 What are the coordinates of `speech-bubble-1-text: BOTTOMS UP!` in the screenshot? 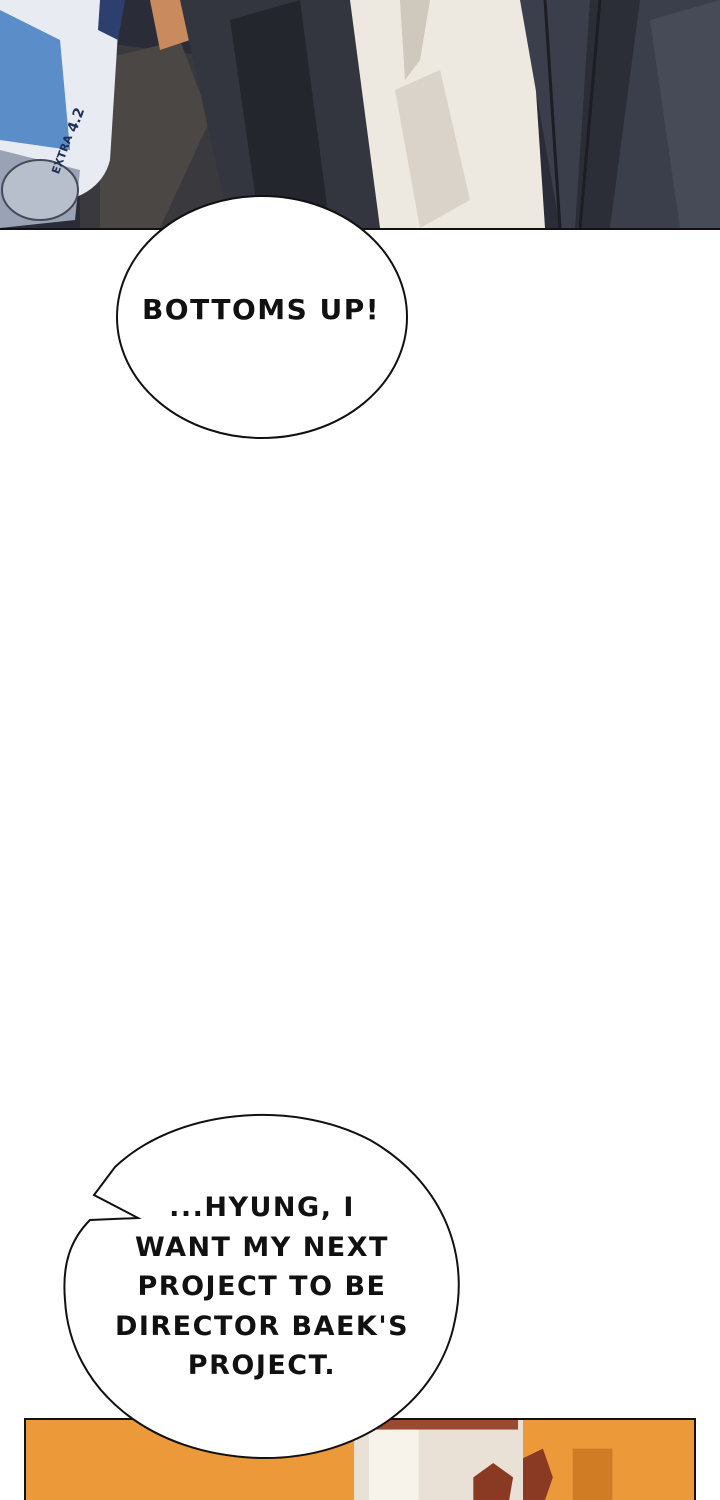 It's located at (261, 310).